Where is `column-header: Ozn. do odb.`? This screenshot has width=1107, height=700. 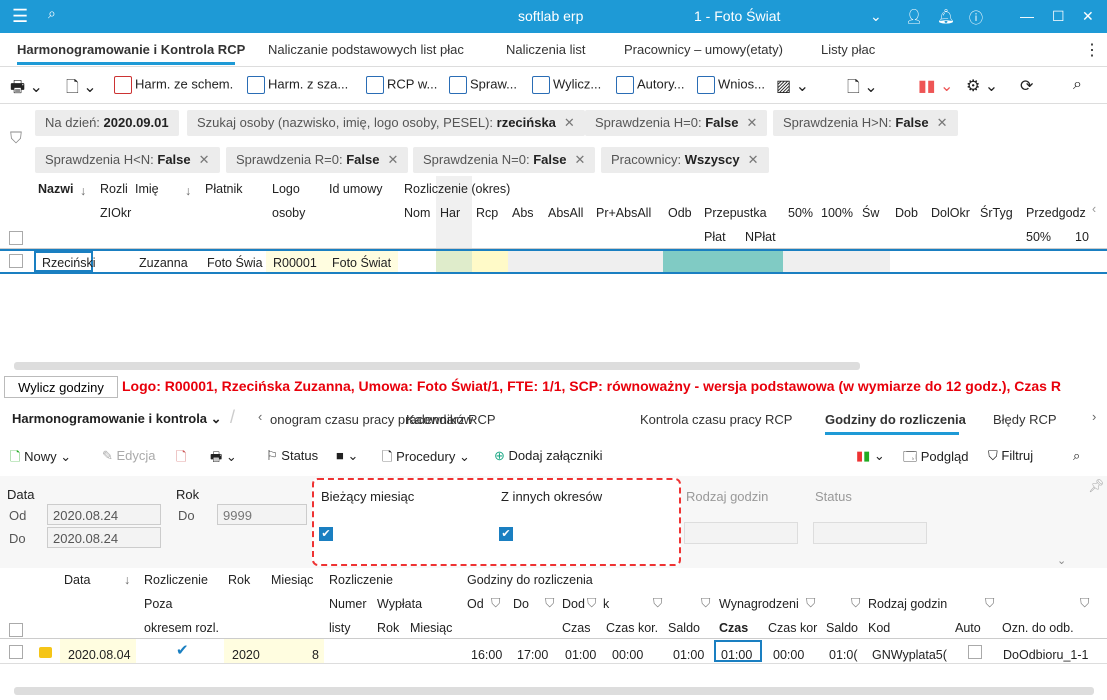 column-header: Ozn. do odb. is located at coordinates (1038, 628).